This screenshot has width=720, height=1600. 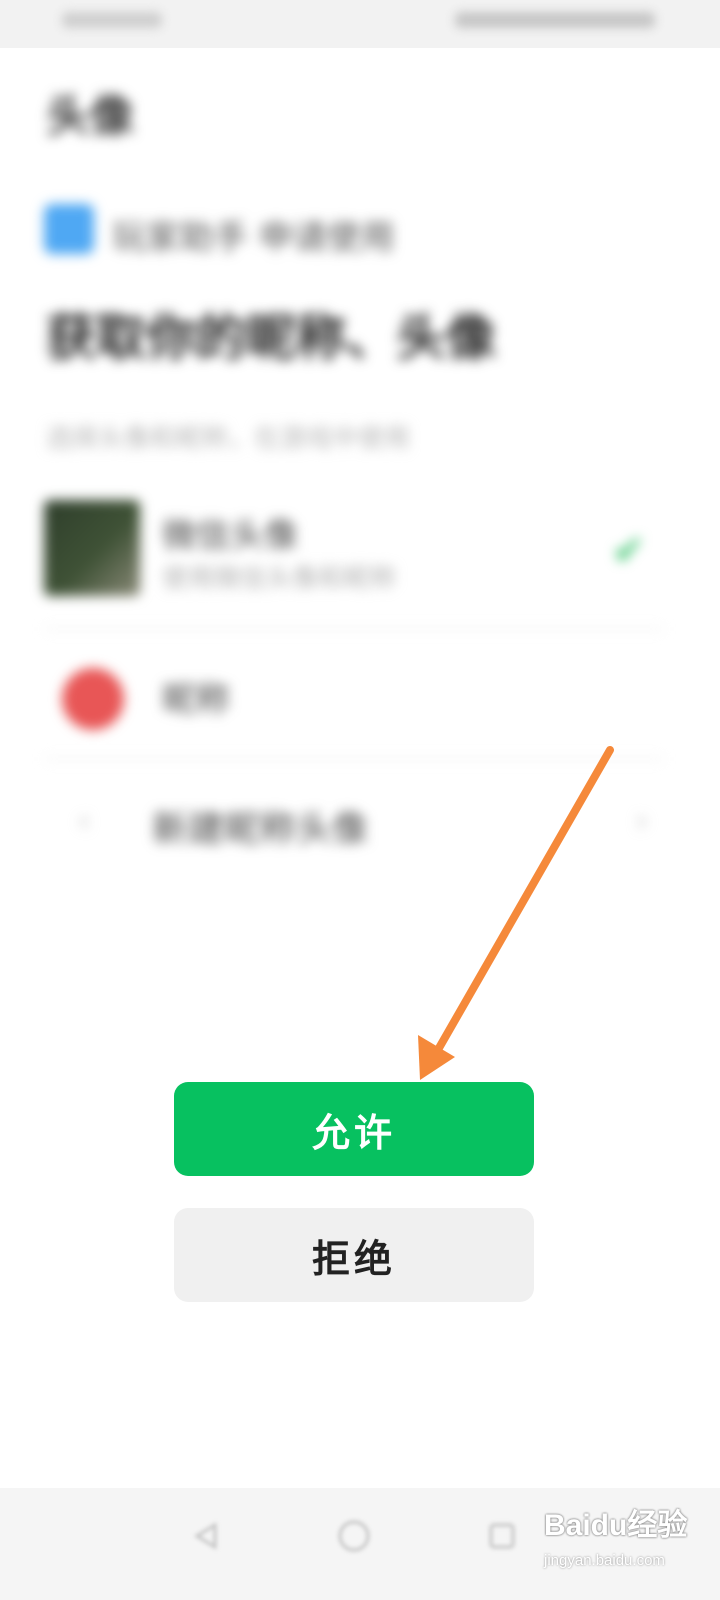 I want to click on checkmark-icon: ✔, so click(x=629, y=551).